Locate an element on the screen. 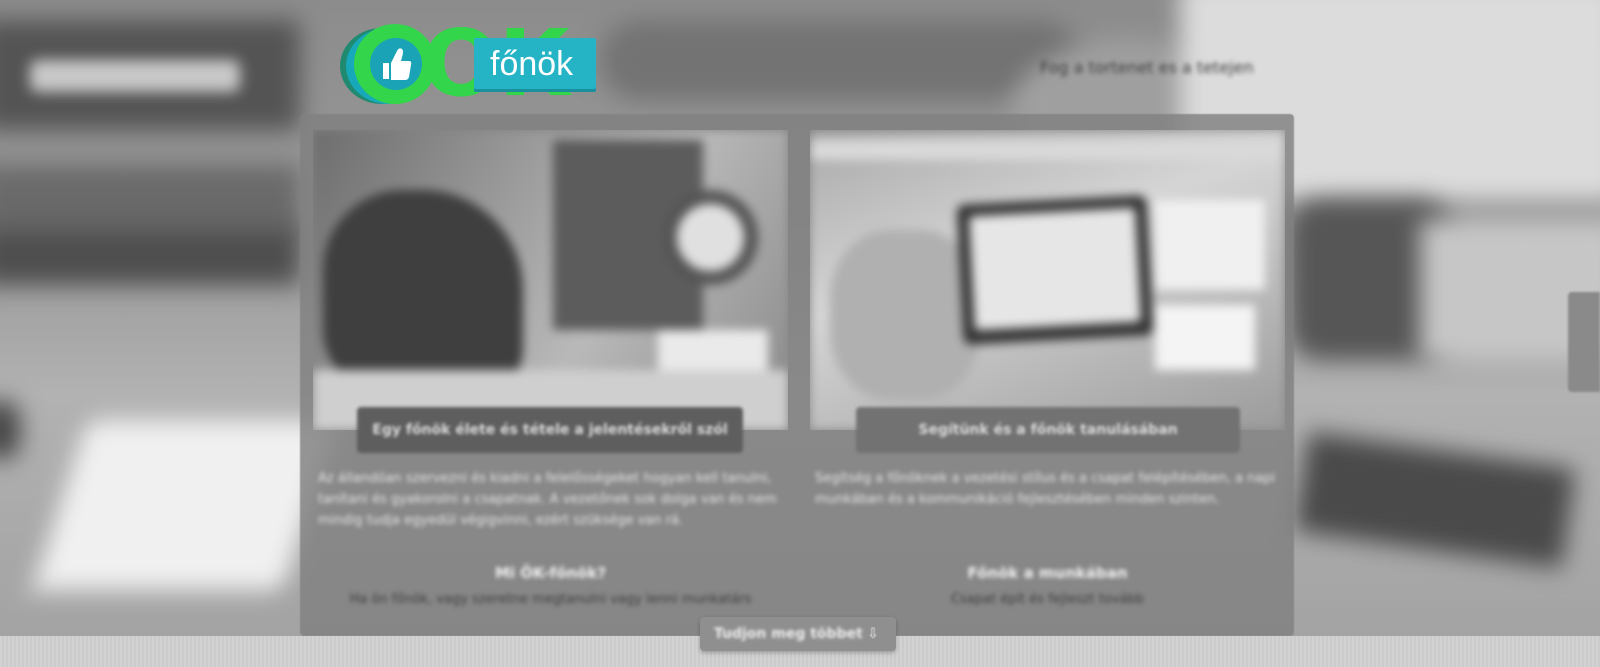  logo-word: főnök is located at coordinates (532, 64).